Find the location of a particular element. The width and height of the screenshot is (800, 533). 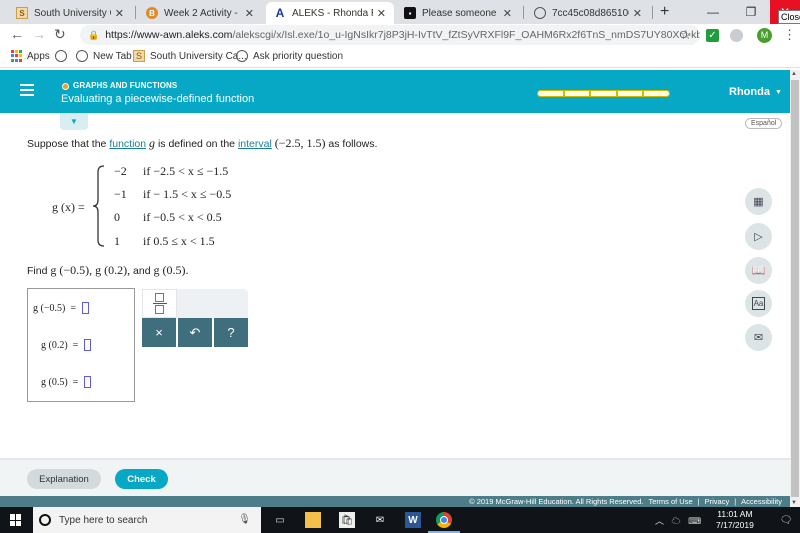

taskbar-search: Type here to search 🎙 is located at coordinates (147, 520).